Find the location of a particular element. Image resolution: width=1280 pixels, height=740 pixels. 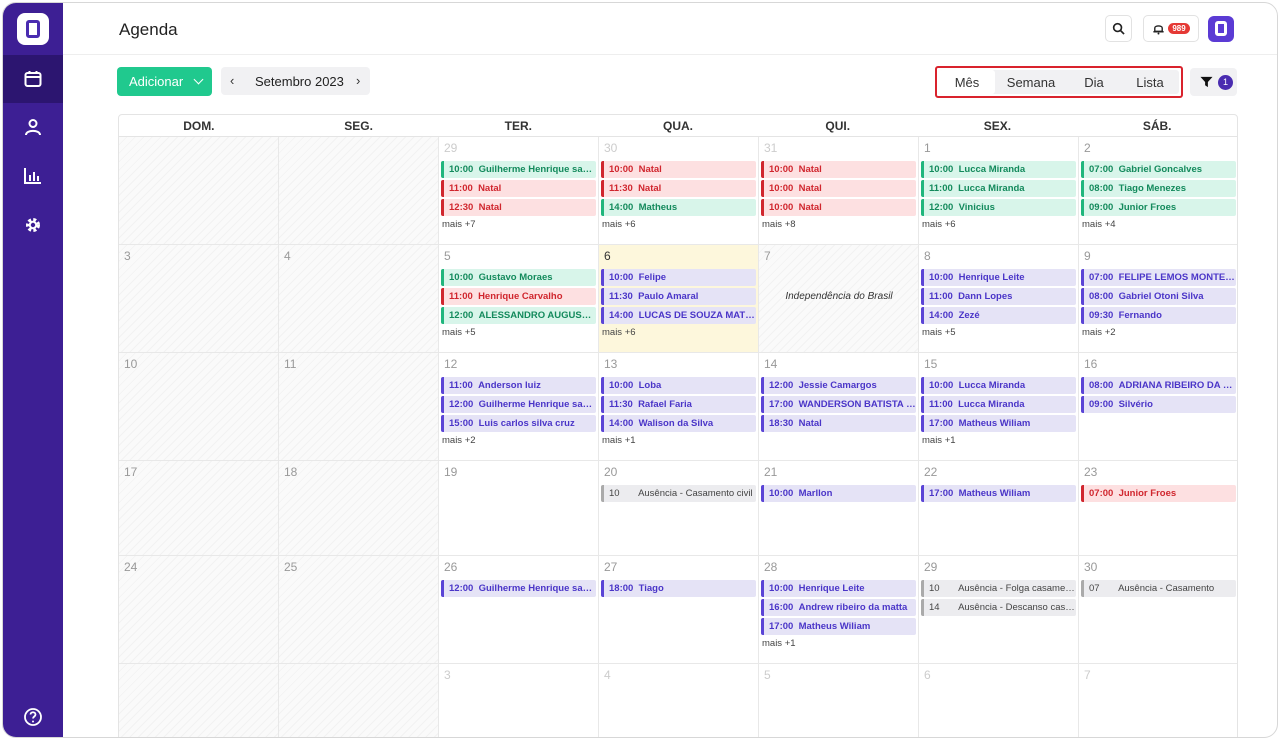

account-logo-icon is located at coordinates (1221, 29).